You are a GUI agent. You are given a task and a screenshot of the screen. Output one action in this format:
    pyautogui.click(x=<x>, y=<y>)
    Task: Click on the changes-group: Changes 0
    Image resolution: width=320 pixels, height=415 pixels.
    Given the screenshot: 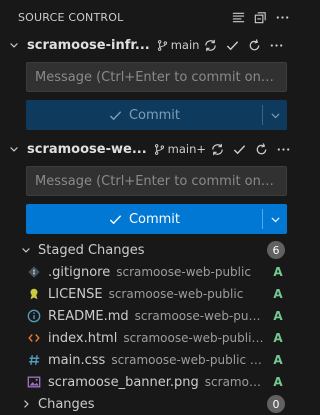 What is the action you would take?
    pyautogui.click(x=148, y=404)
    